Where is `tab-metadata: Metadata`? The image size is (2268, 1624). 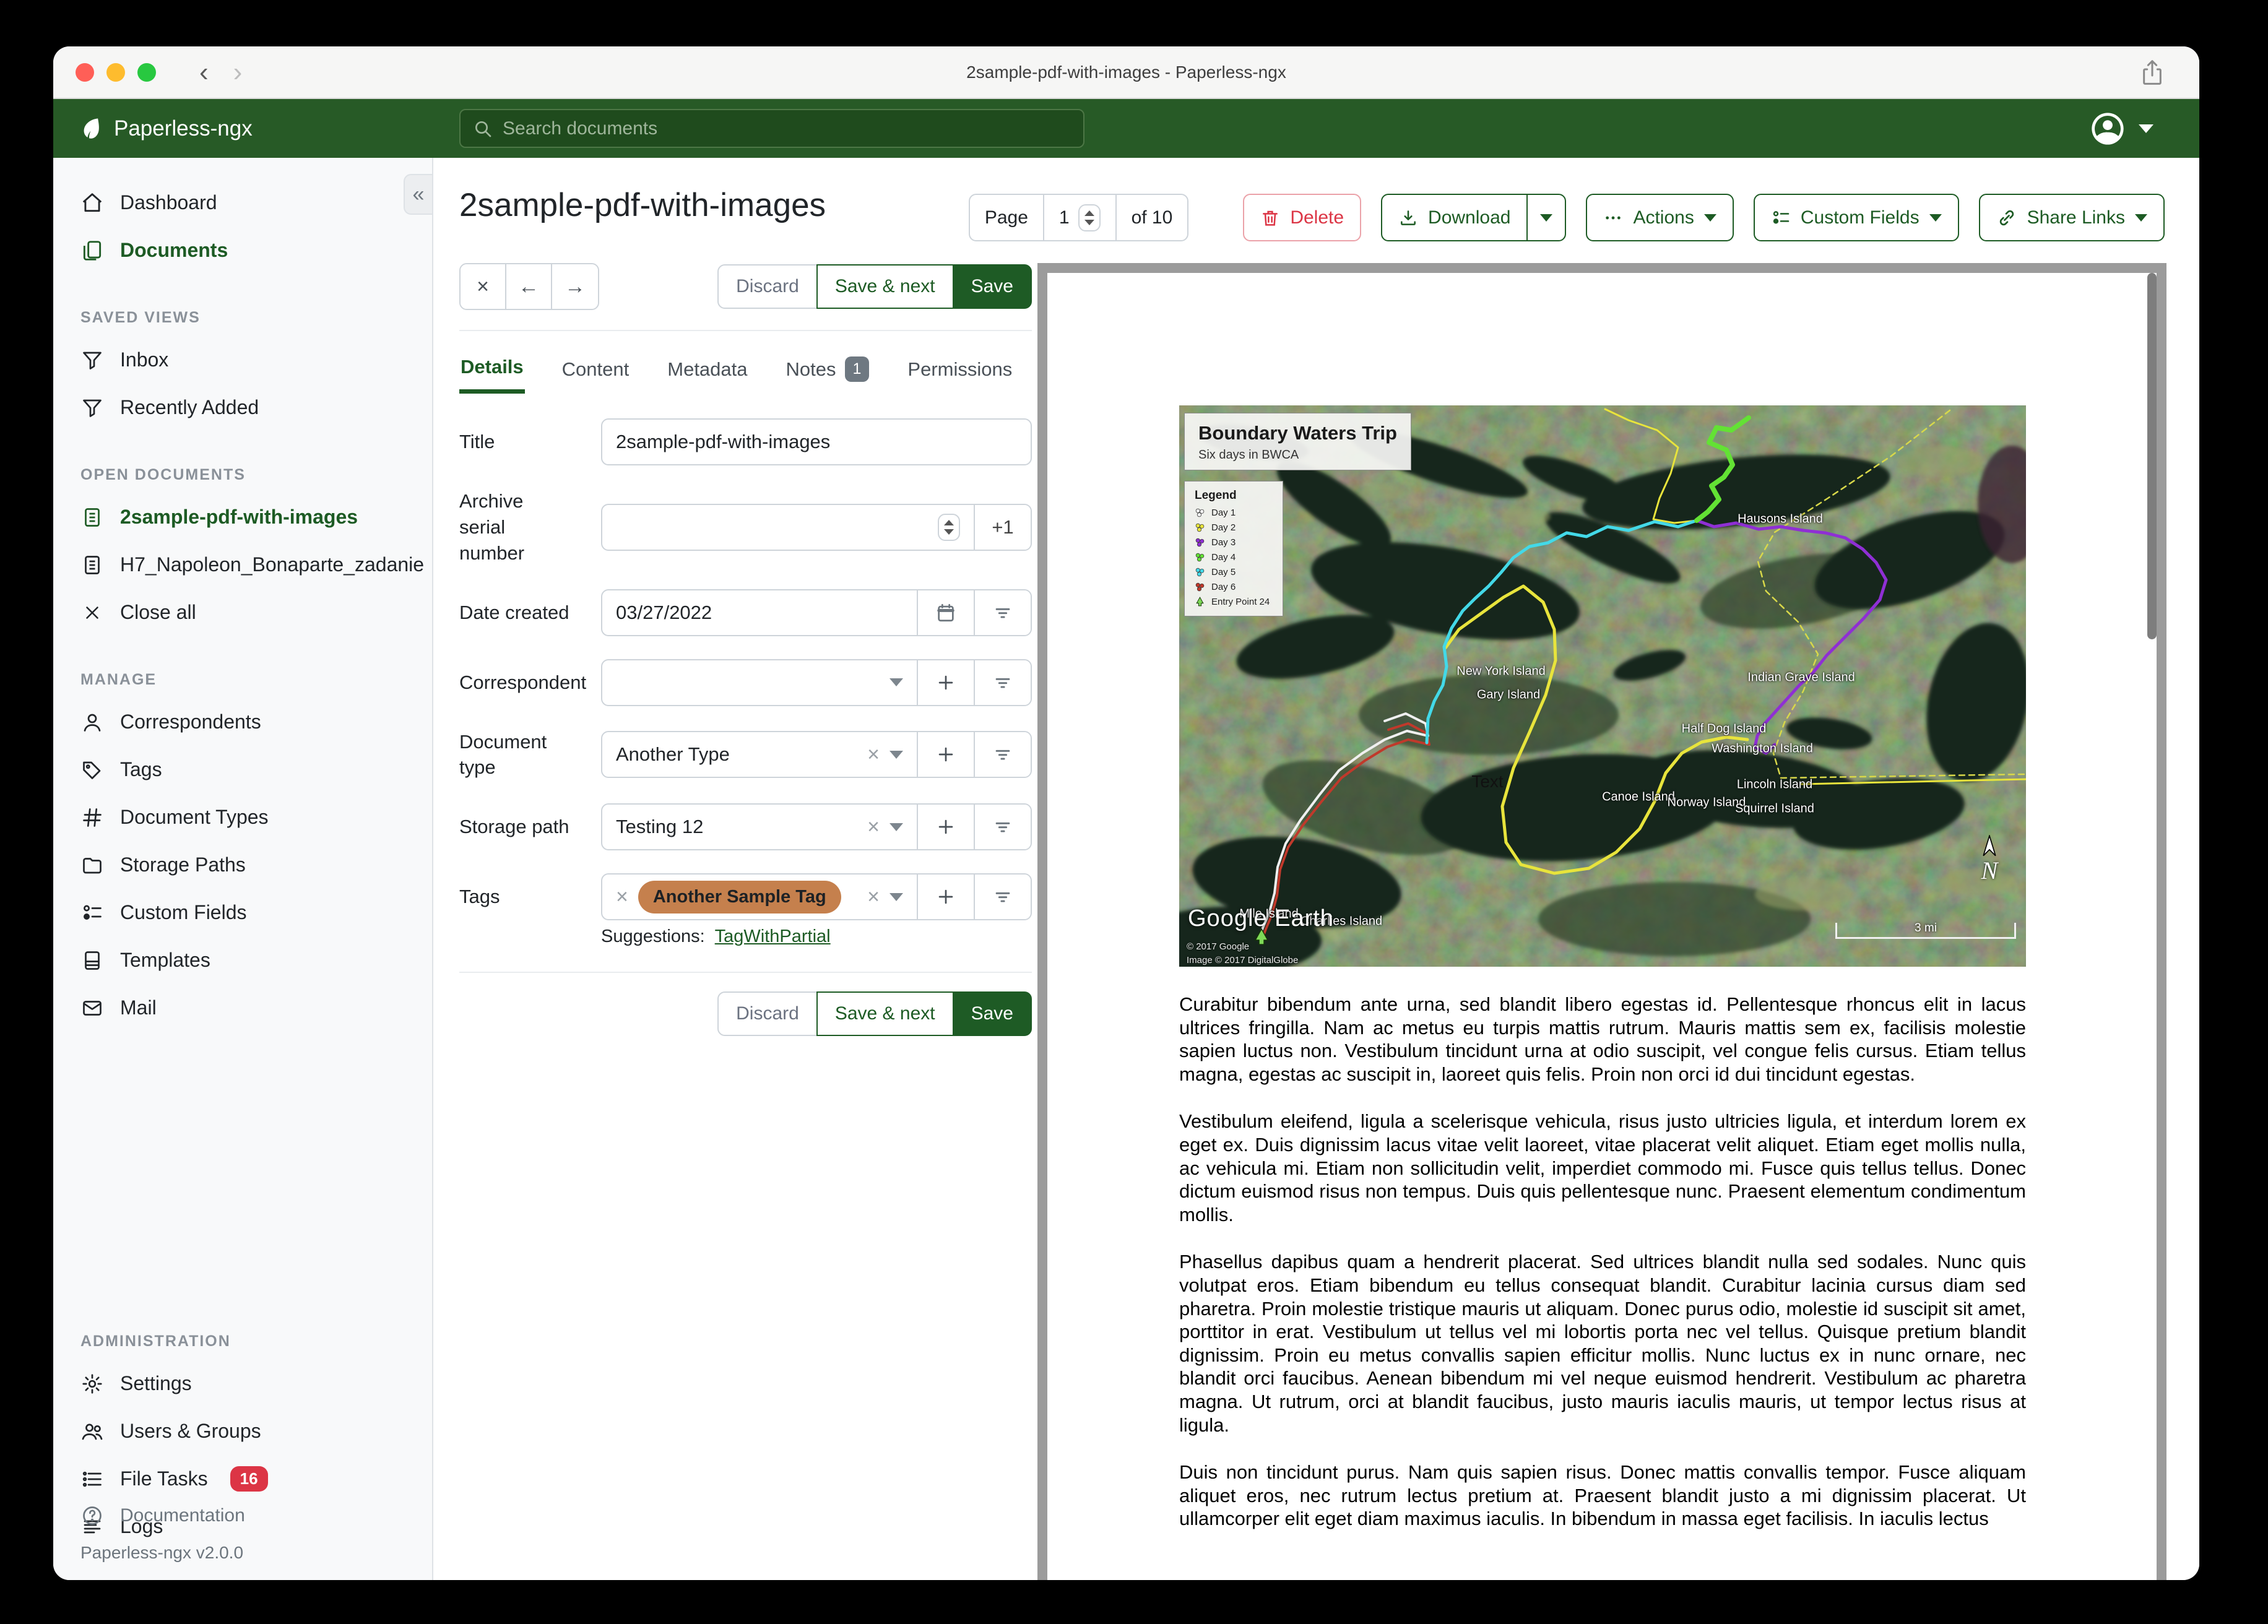 tab-metadata: Metadata is located at coordinates (707, 370).